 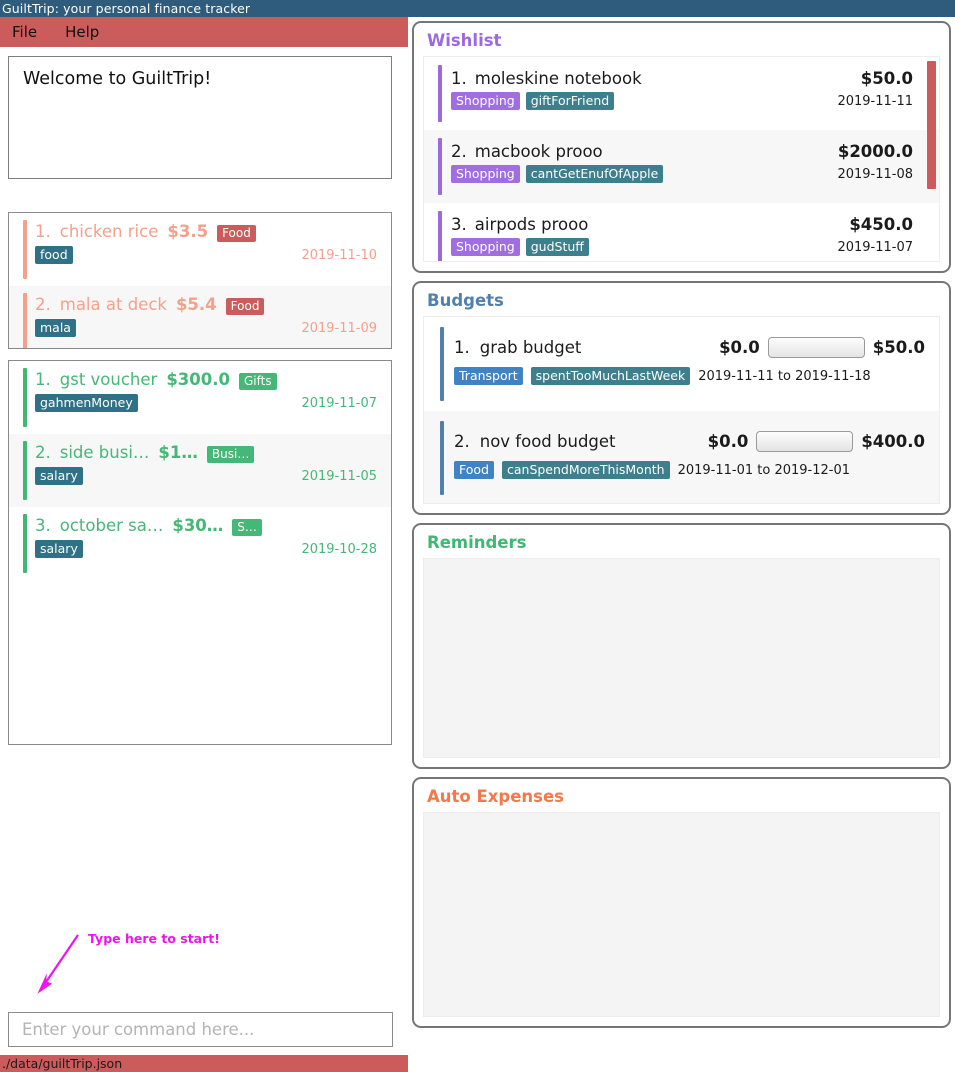 I want to click on wishlist-item-name: 1. moleskine notebook, so click(x=546, y=78).